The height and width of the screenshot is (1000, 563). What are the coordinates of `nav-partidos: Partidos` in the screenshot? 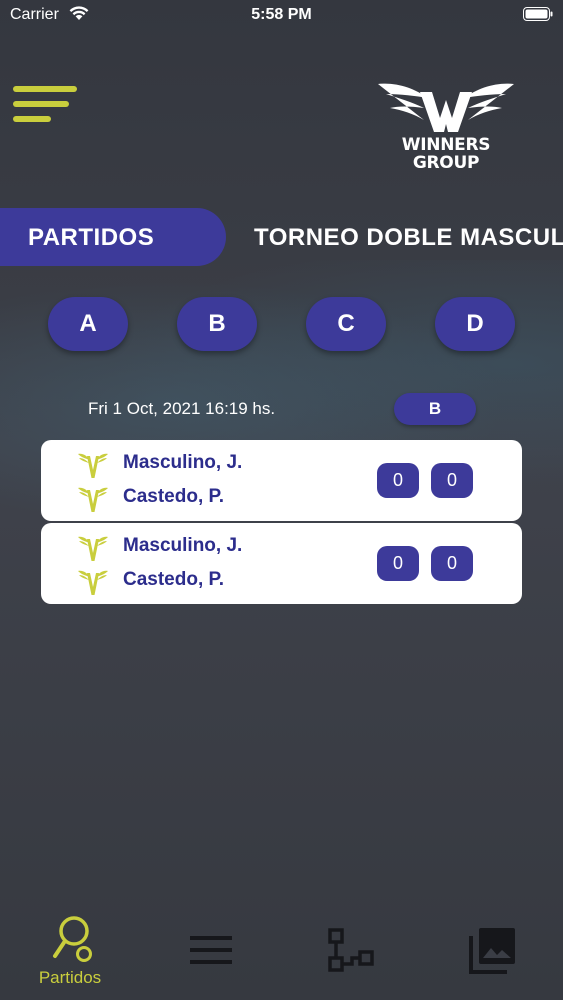 It's located at (70, 955).